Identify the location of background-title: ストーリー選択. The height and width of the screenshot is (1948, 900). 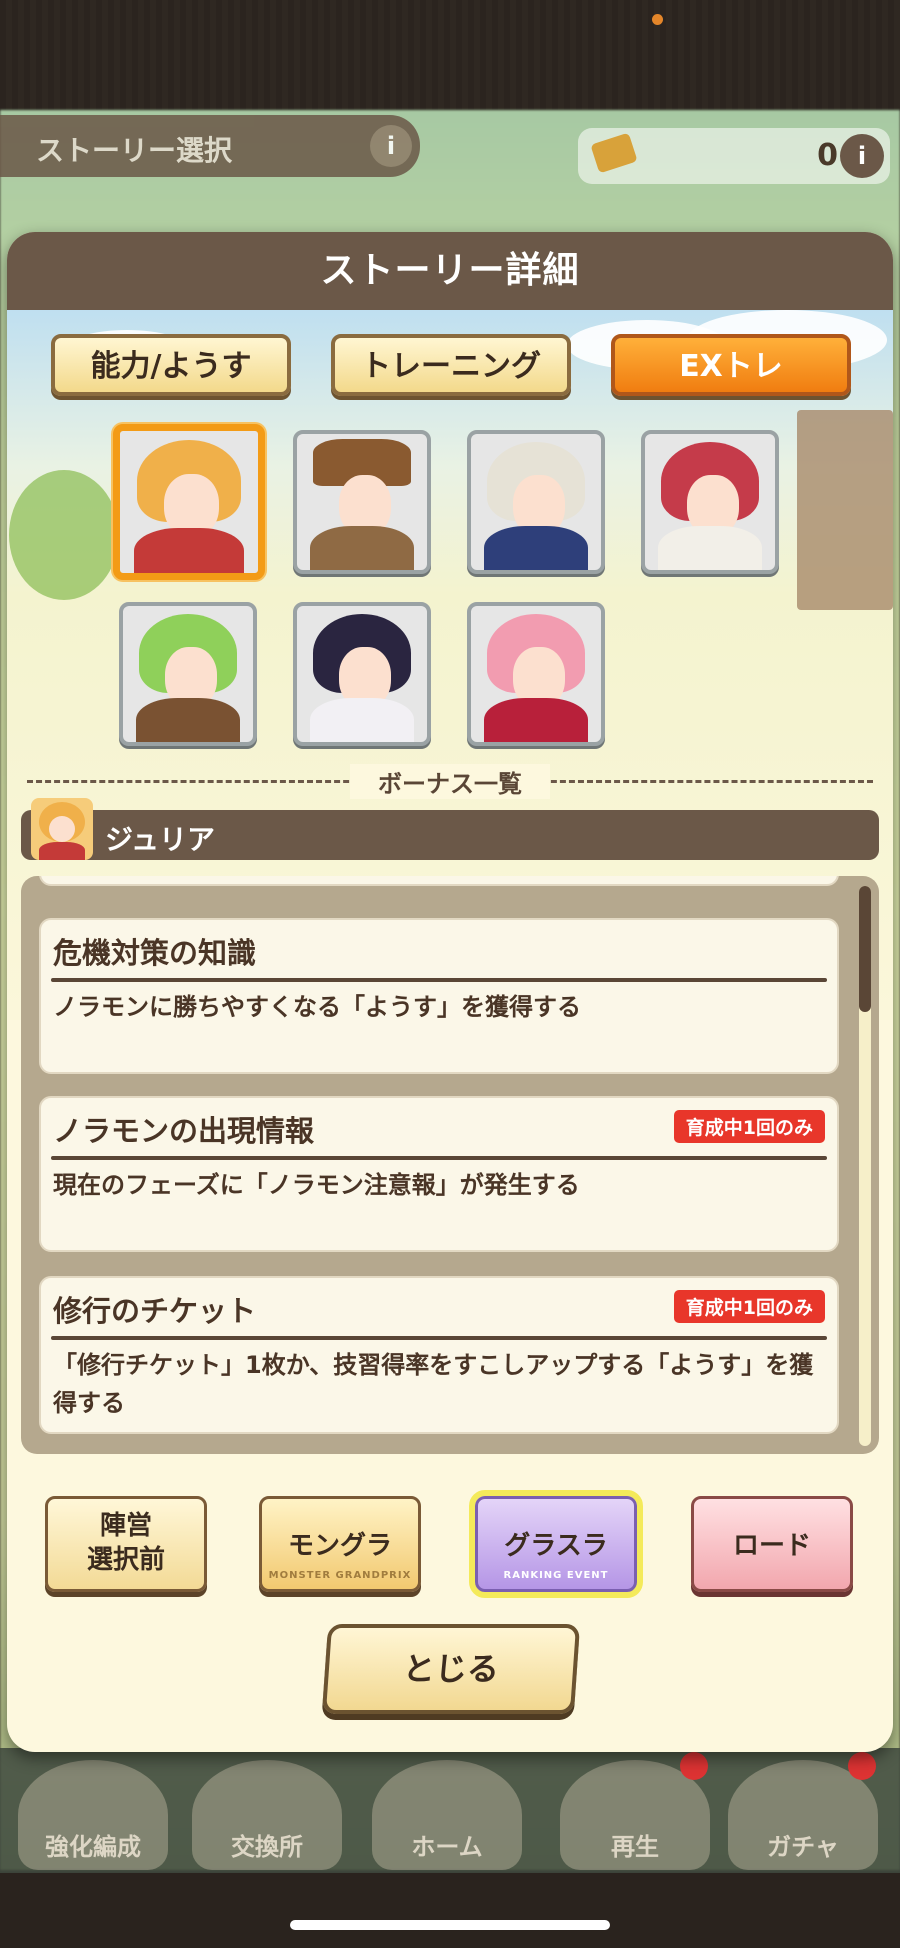
(134, 150).